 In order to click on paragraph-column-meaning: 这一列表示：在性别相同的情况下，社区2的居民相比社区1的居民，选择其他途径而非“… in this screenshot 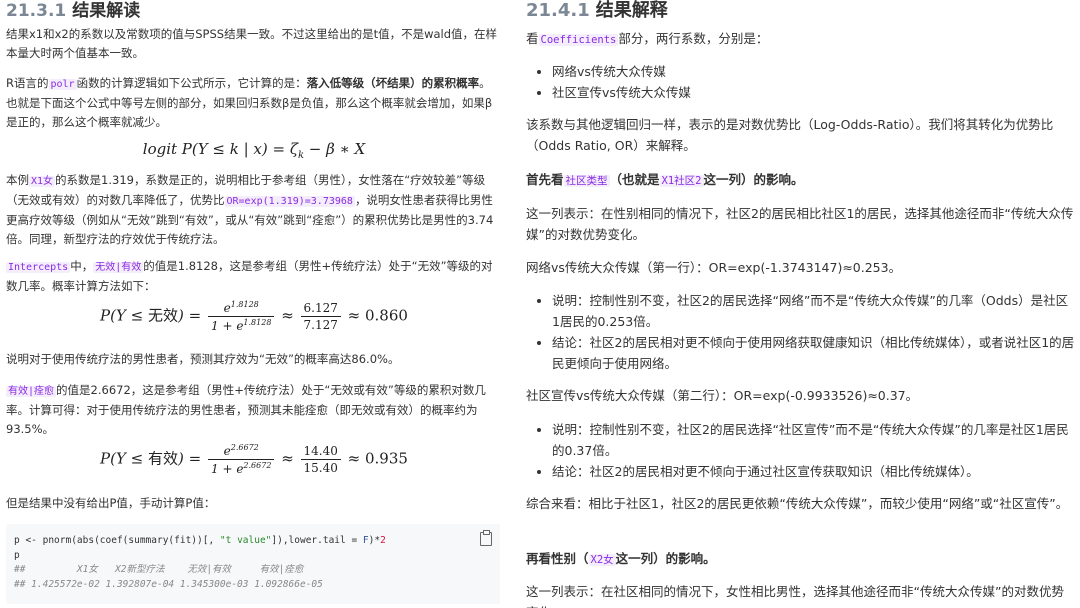, I will do `click(800, 224)`.